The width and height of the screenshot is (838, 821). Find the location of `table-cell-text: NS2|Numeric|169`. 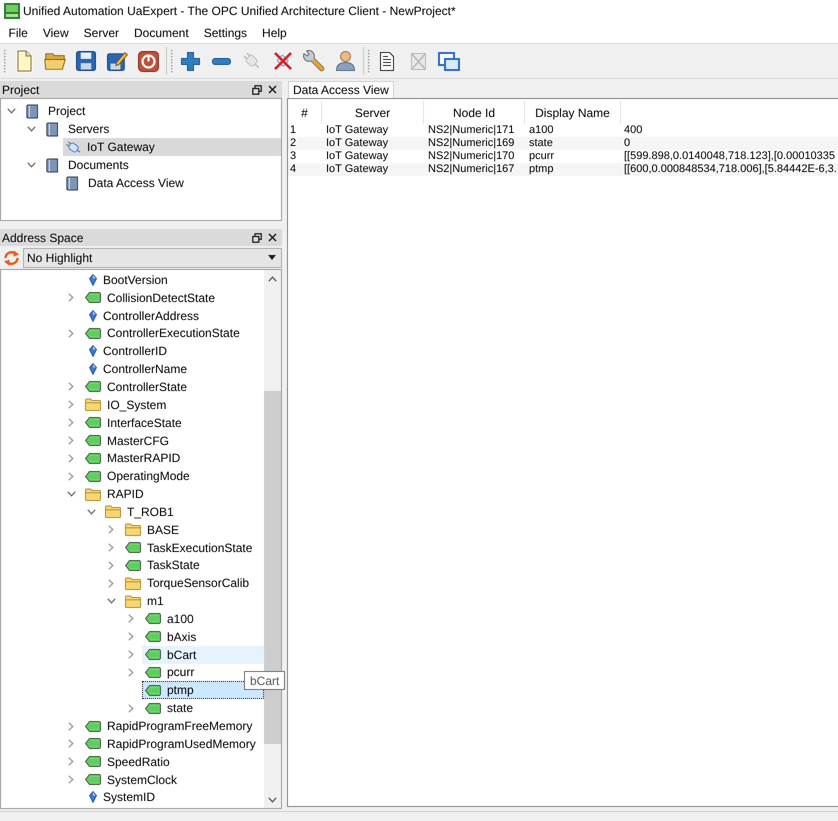

table-cell-text: NS2|Numeric|169 is located at coordinates (471, 143).